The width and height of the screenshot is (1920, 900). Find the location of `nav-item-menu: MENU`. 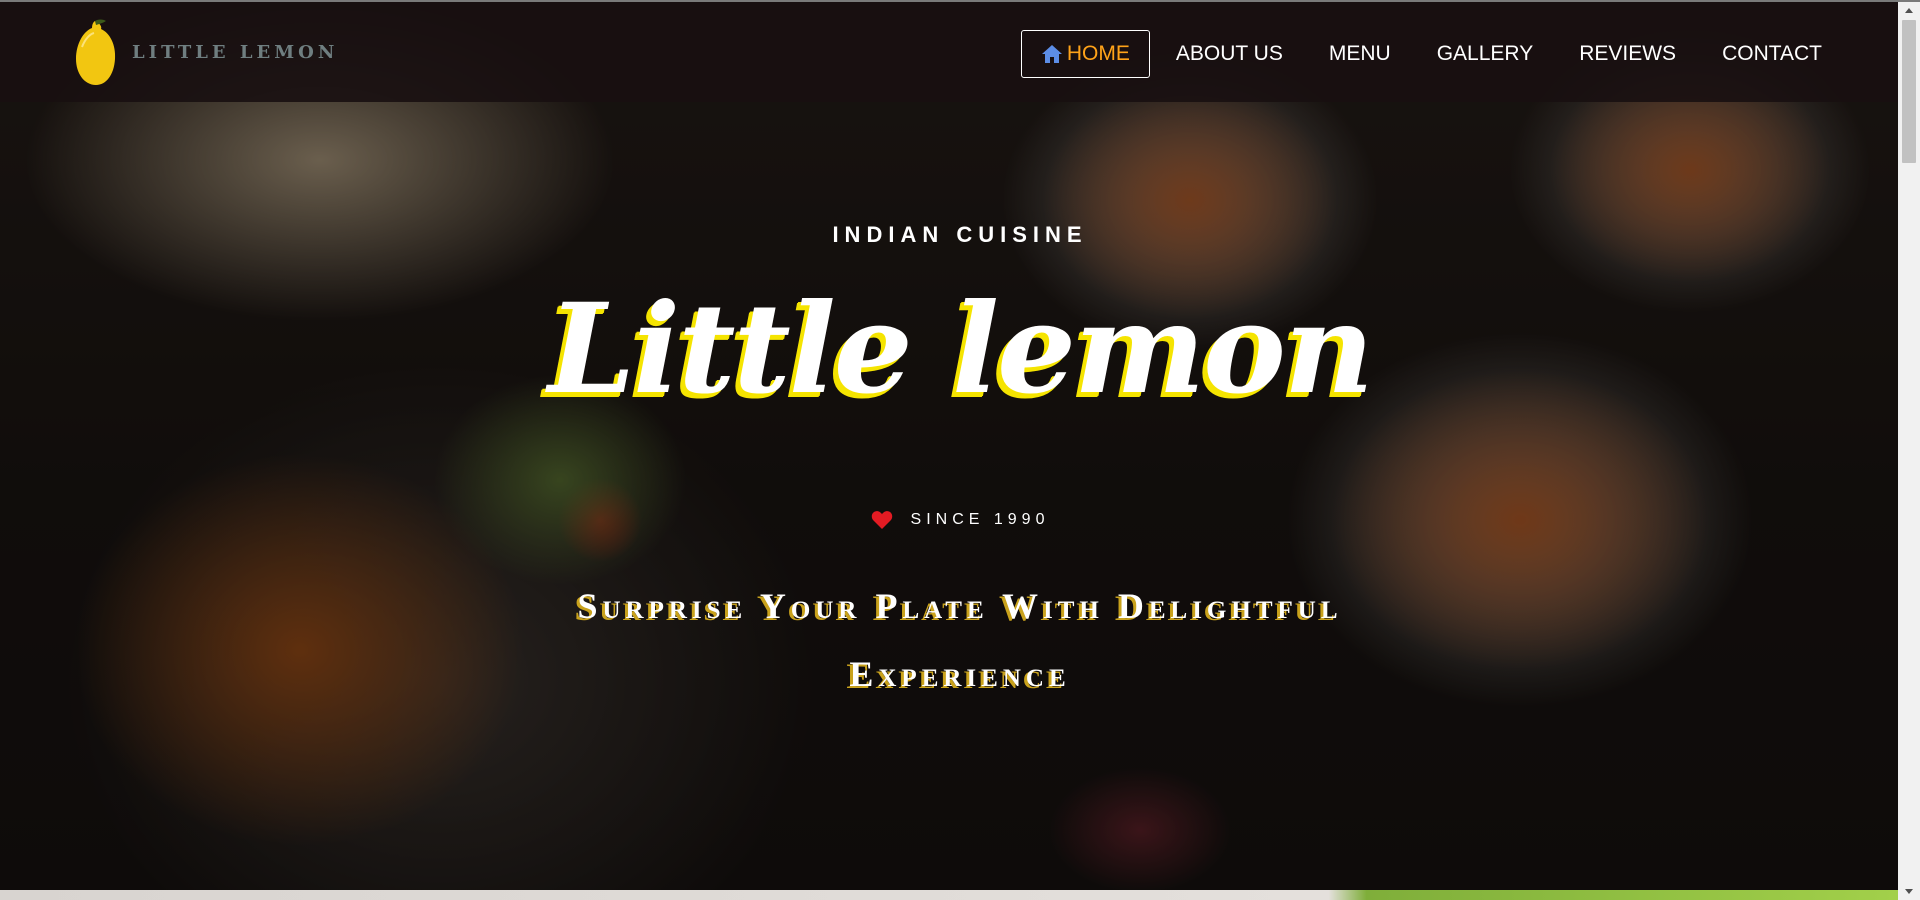

nav-item-menu: MENU is located at coordinates (1360, 54).